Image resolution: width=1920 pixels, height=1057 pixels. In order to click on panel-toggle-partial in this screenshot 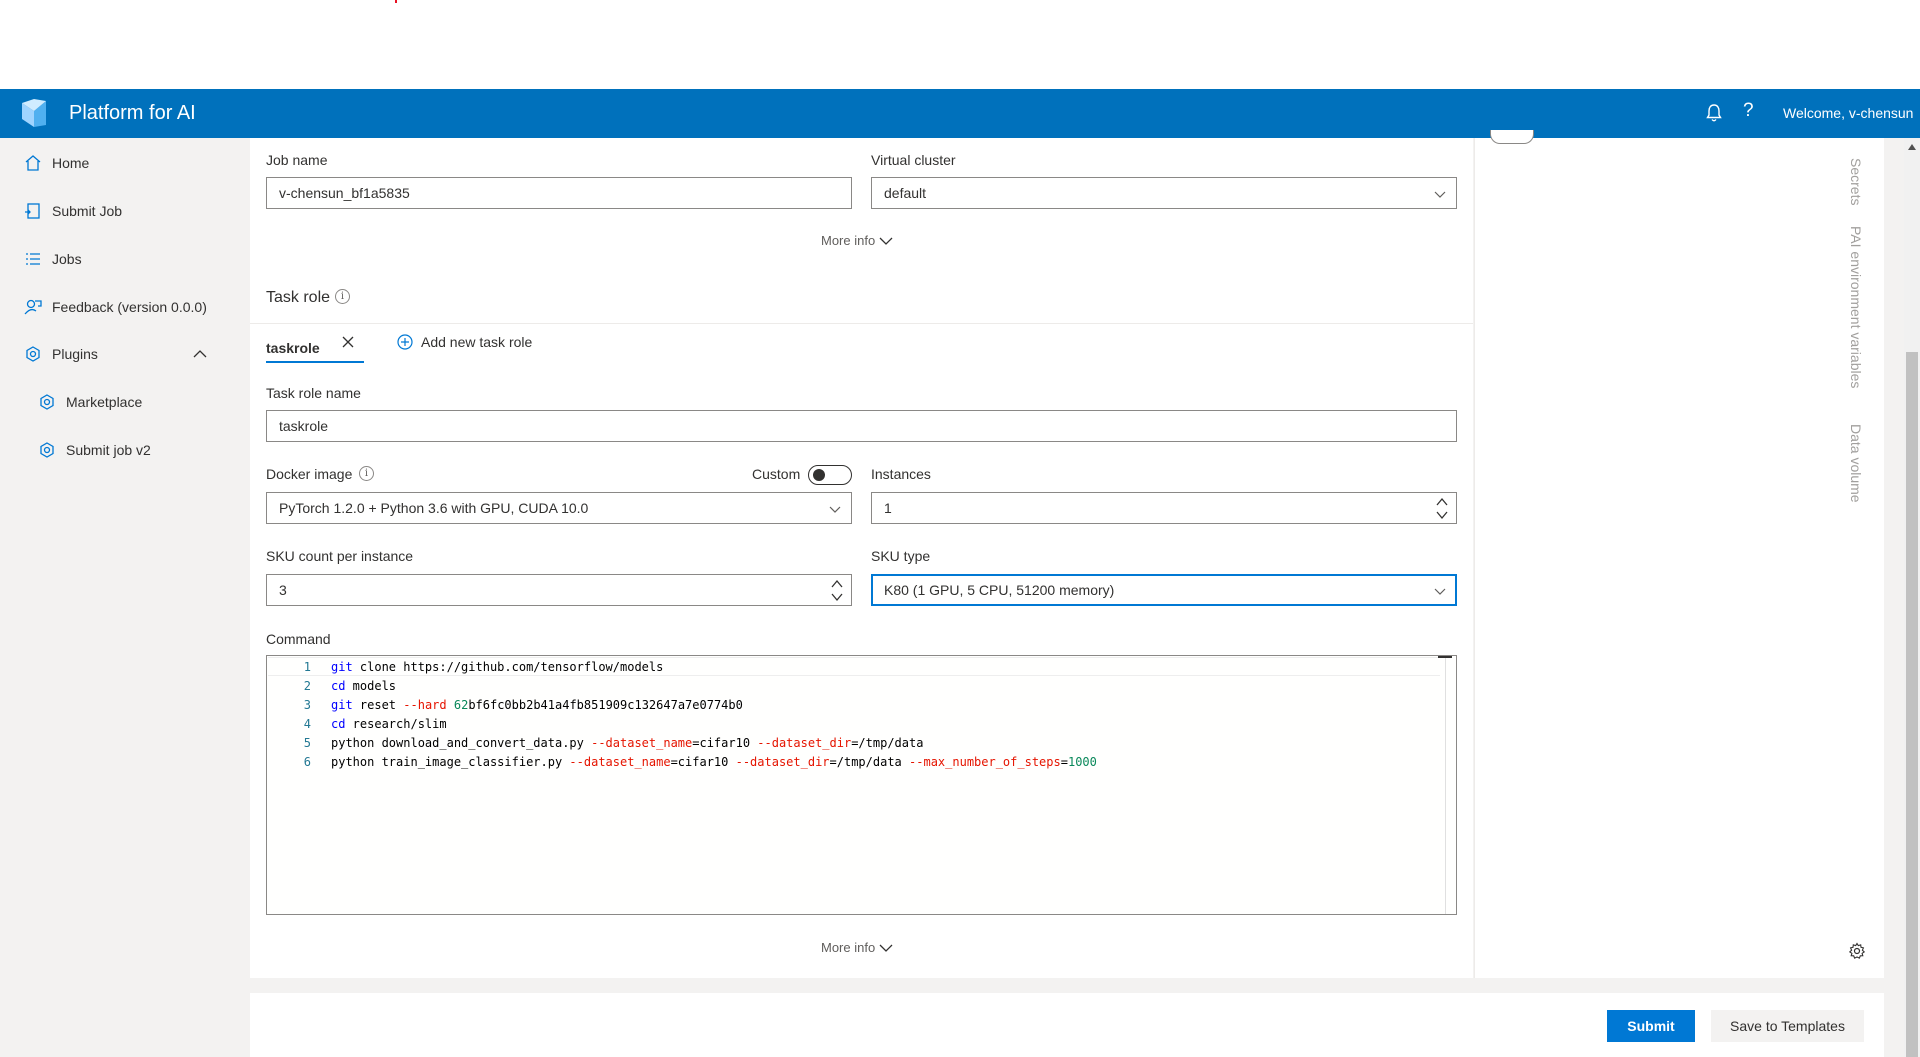, I will do `click(1512, 137)`.